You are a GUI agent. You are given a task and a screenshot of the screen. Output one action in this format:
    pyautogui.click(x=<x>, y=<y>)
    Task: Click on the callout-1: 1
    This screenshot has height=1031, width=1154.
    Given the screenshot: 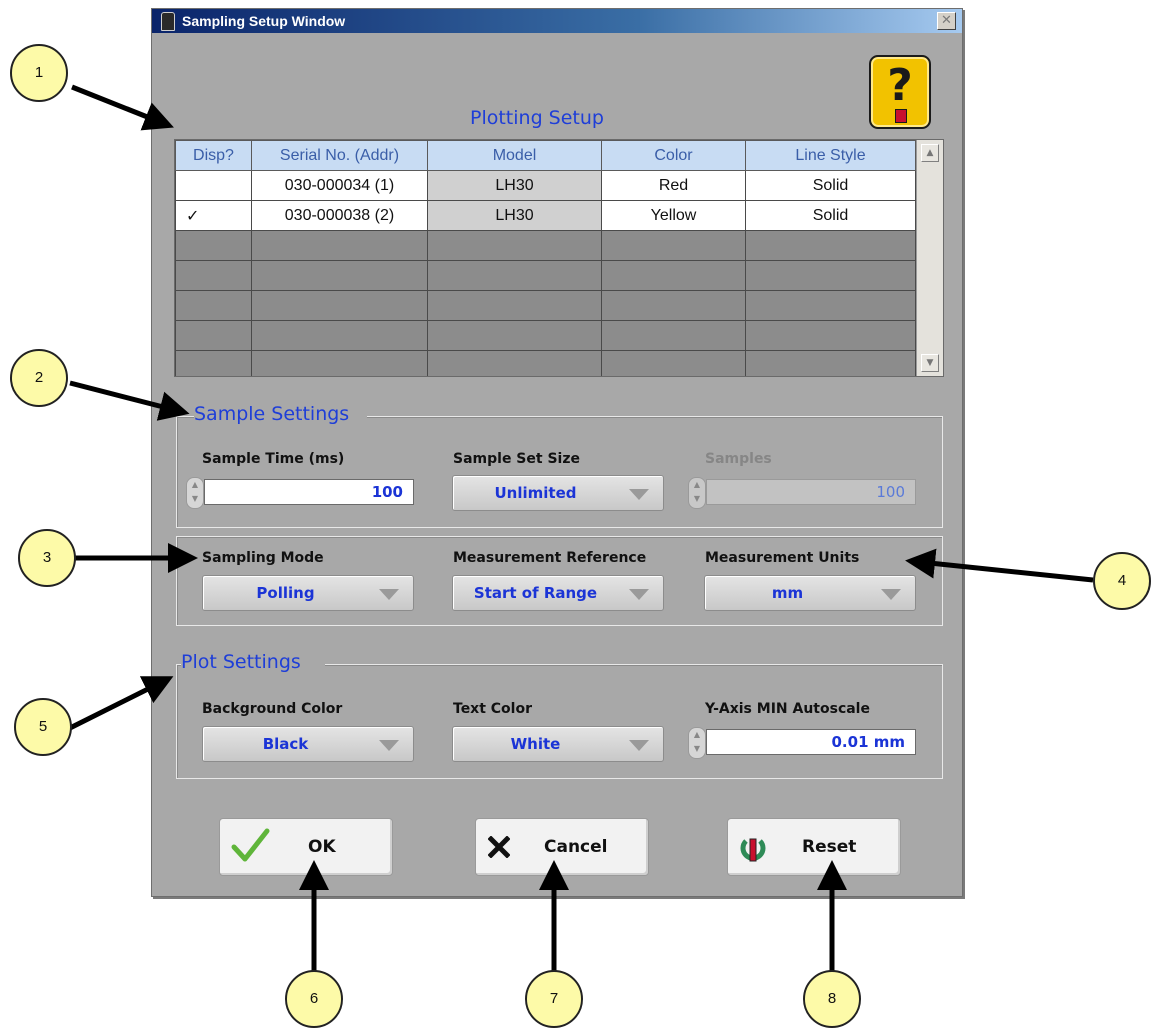 What is the action you would take?
    pyautogui.click(x=39, y=73)
    